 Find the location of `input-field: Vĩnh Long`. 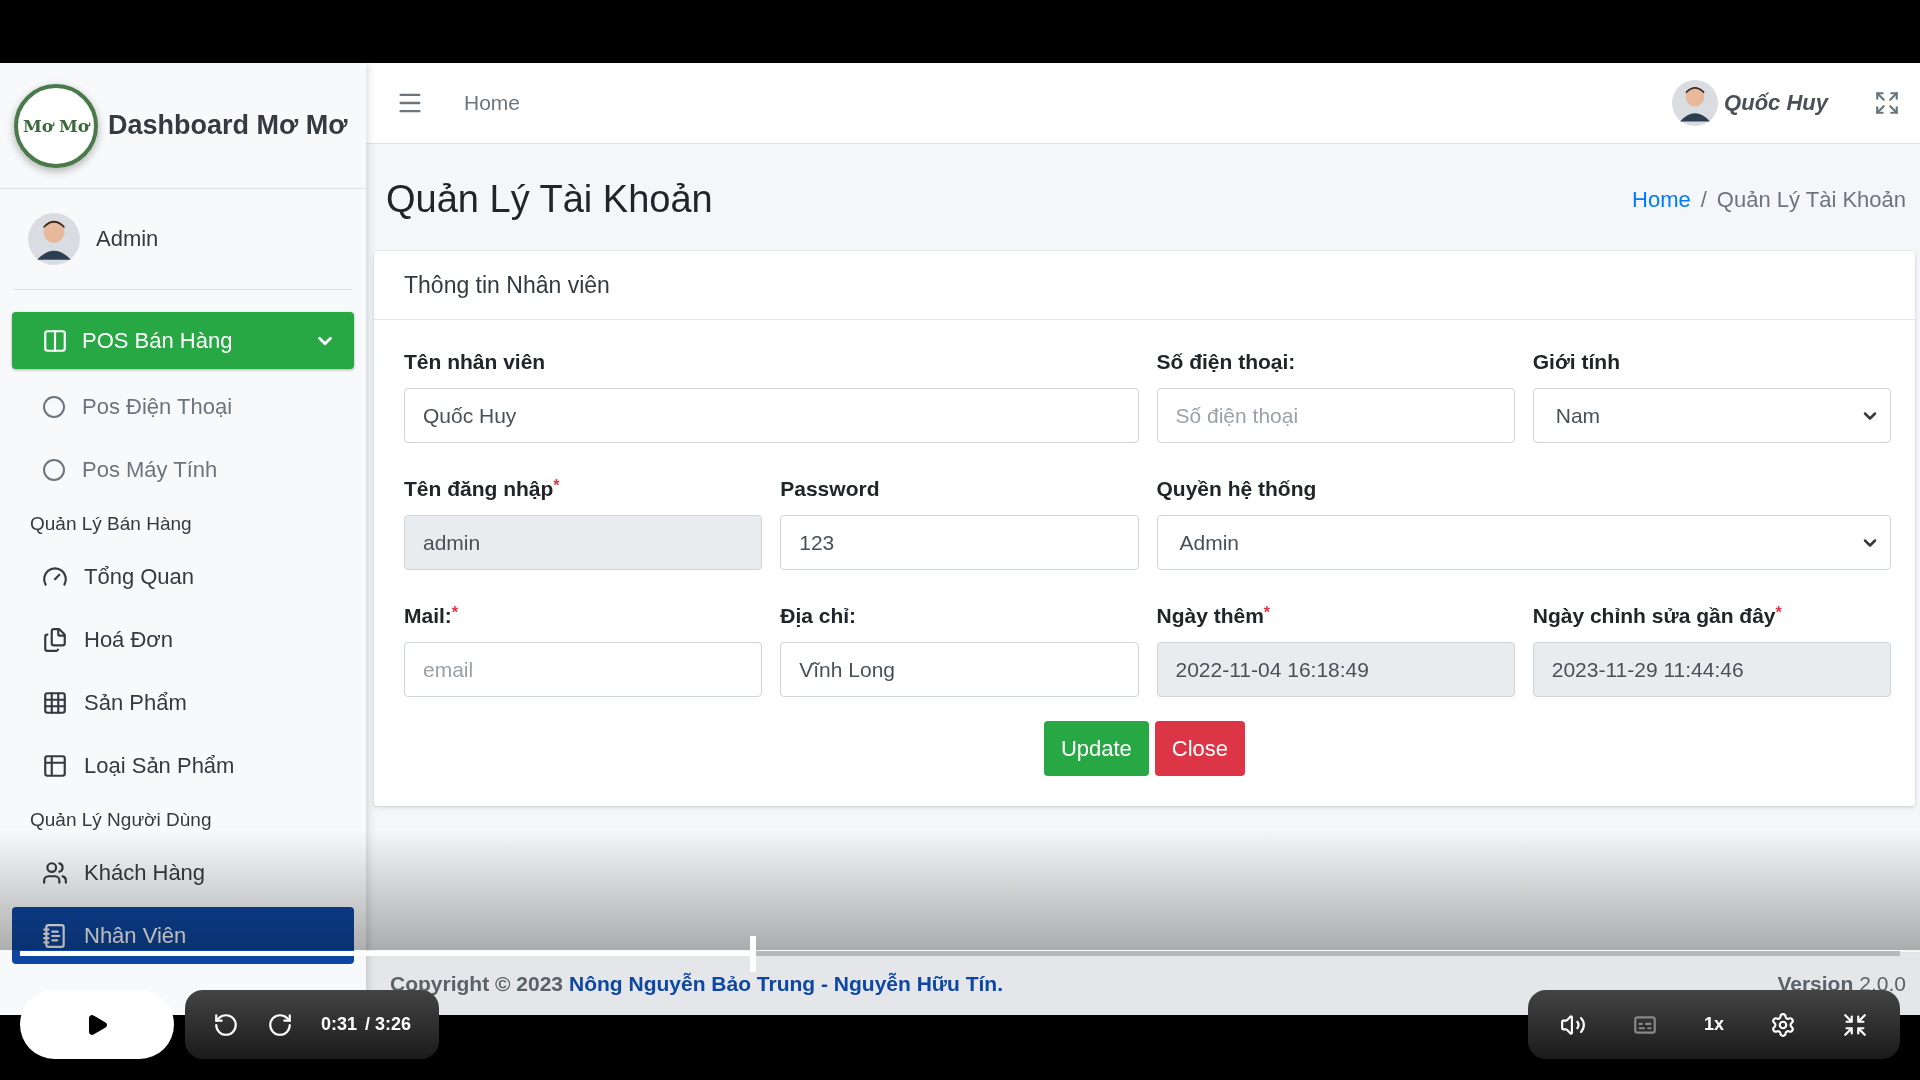

input-field: Vĩnh Long is located at coordinates (959, 669).